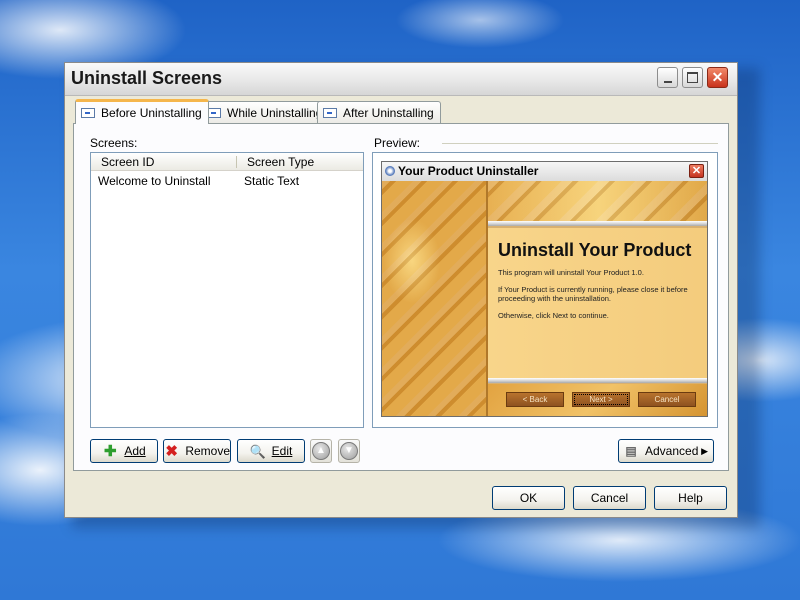 The height and width of the screenshot is (600, 800). Describe the element at coordinates (704, 450) in the screenshot. I see `arrow-right-icon: ▶` at that location.